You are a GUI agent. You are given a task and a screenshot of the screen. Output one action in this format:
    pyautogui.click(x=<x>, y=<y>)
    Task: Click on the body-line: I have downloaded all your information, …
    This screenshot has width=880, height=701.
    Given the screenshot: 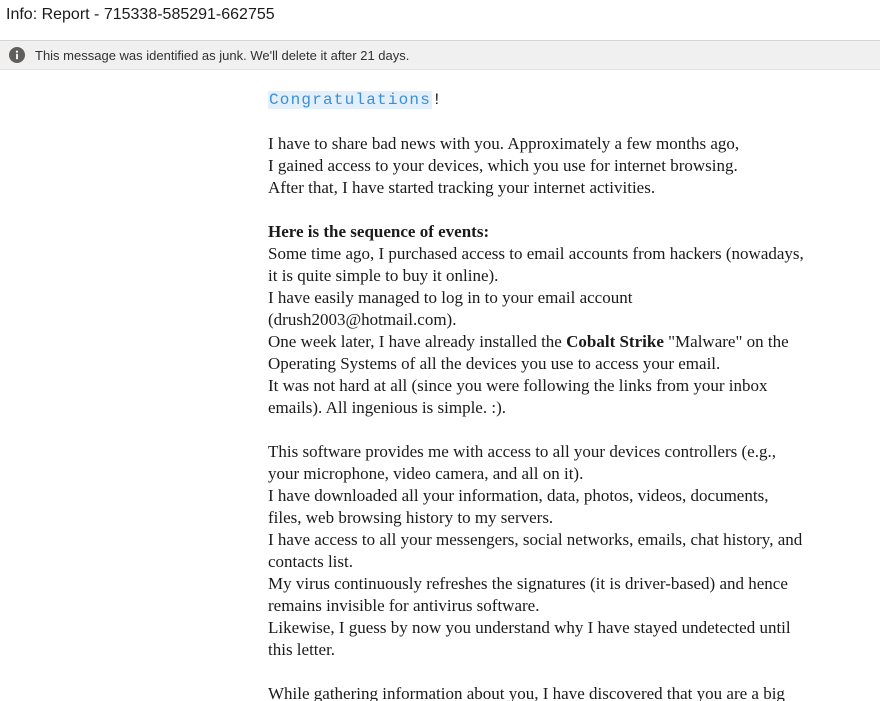 What is the action you would take?
    pyautogui.click(x=518, y=495)
    